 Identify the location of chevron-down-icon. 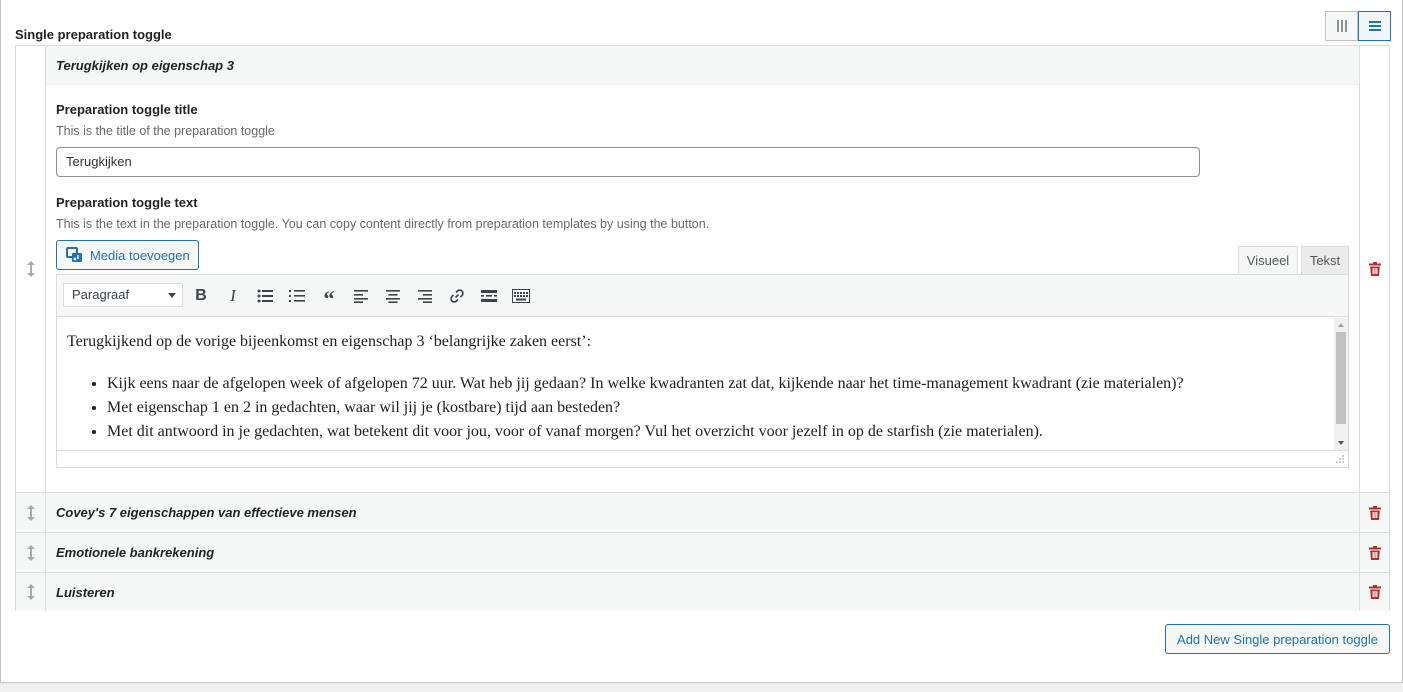
(172, 295).